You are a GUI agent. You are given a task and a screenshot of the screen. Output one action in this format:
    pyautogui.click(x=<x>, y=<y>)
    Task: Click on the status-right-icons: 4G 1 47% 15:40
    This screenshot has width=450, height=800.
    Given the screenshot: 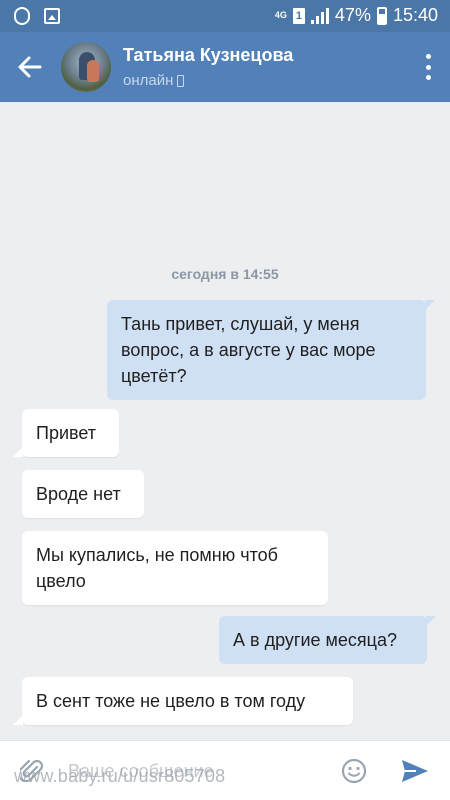 What is the action you would take?
    pyautogui.click(x=356, y=15)
    